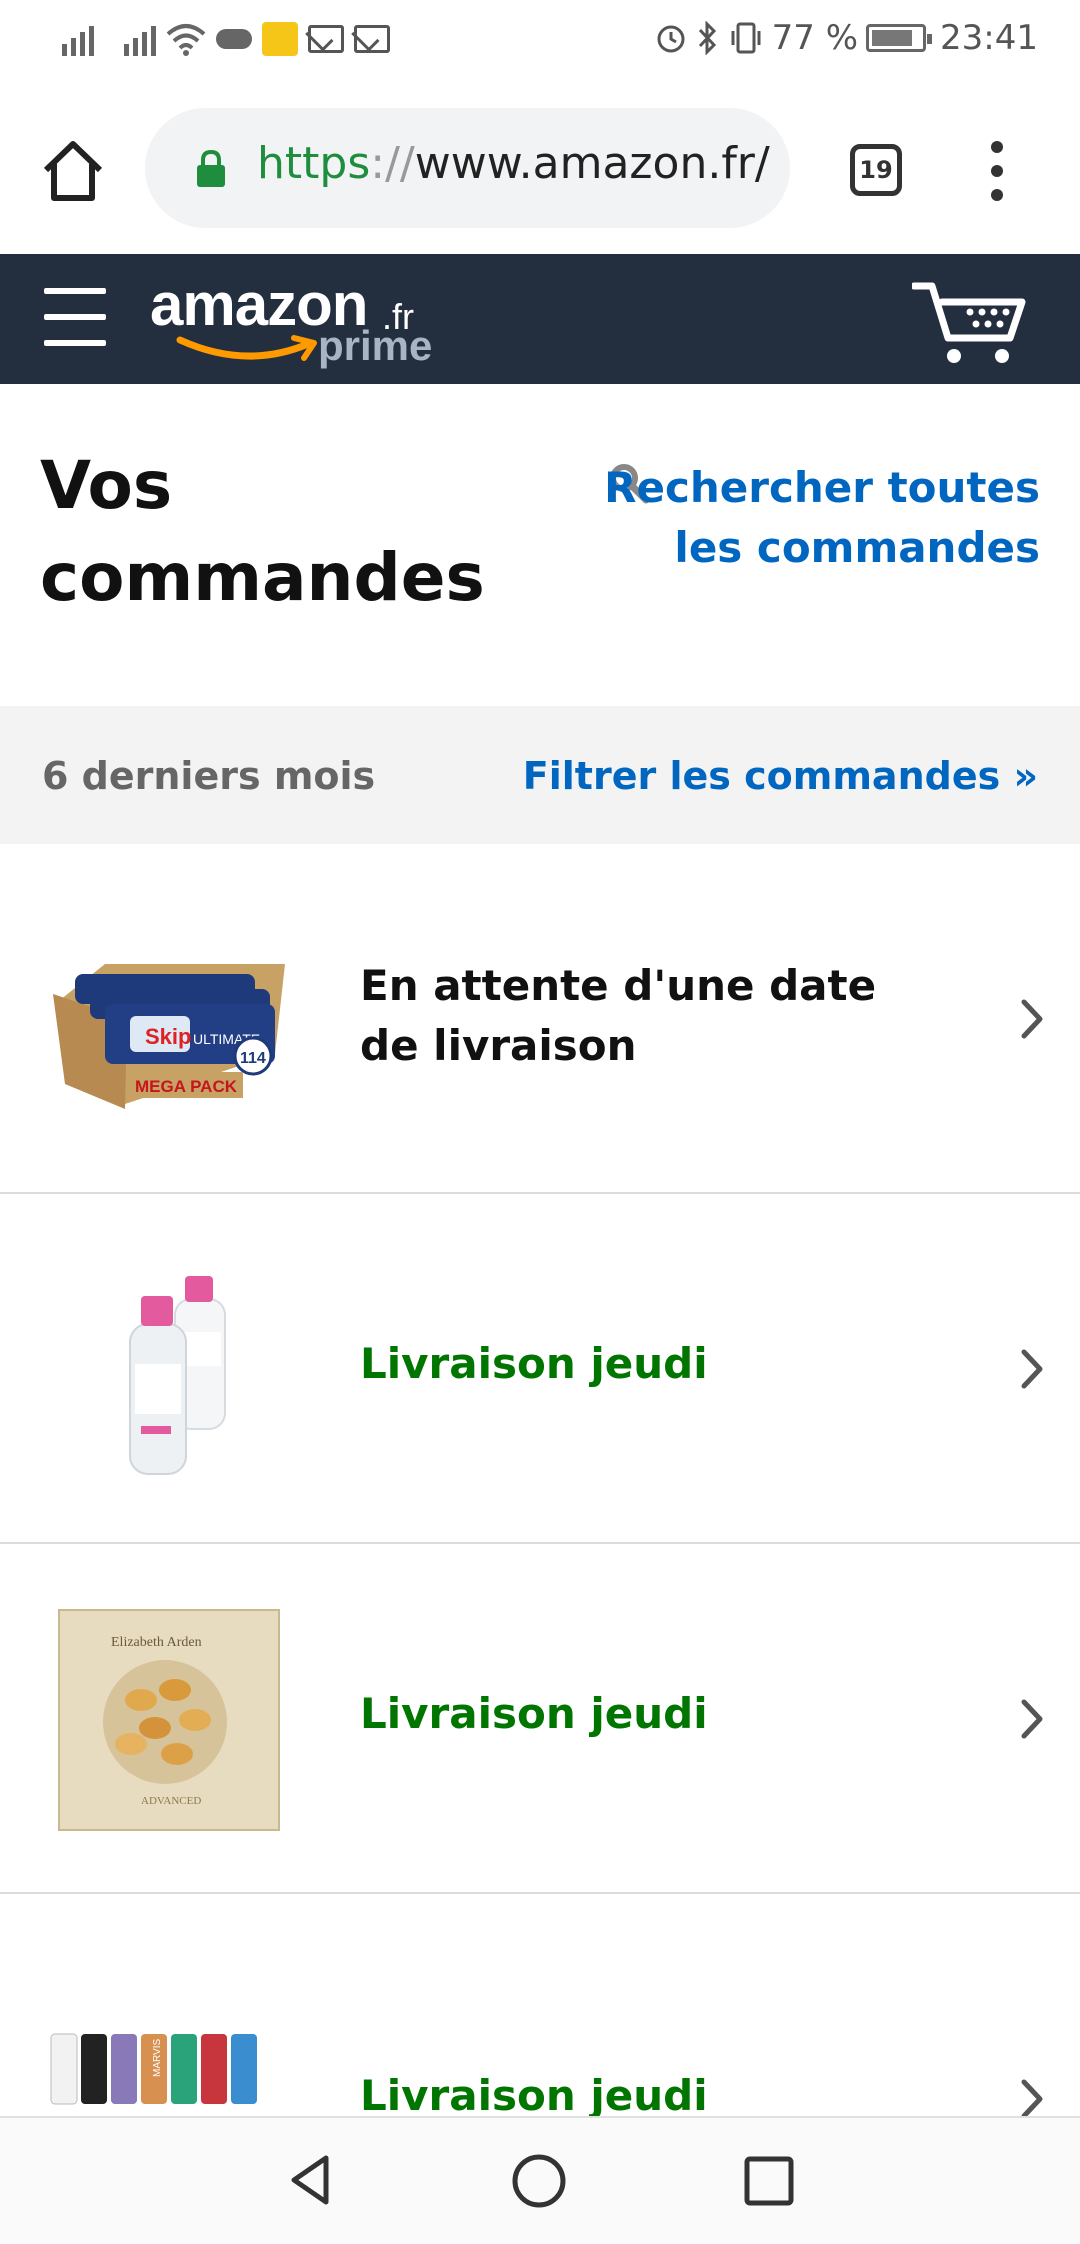 This screenshot has height=2244, width=1080. I want to click on battery-icon, so click(899, 38).